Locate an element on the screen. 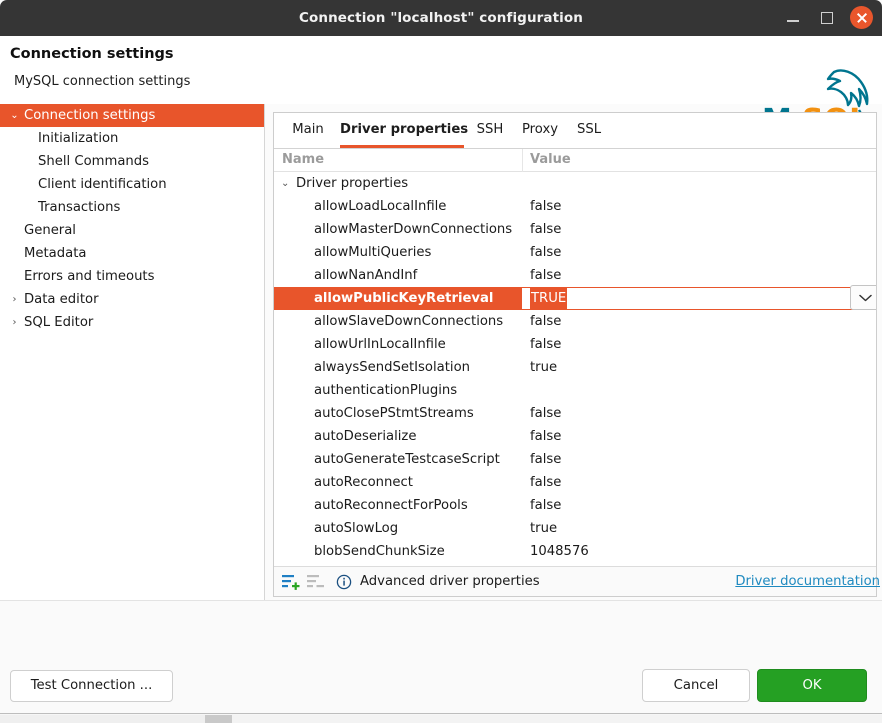 The image size is (882, 723). grid-group-row: ⌄ Driver properties is located at coordinates (575, 183).